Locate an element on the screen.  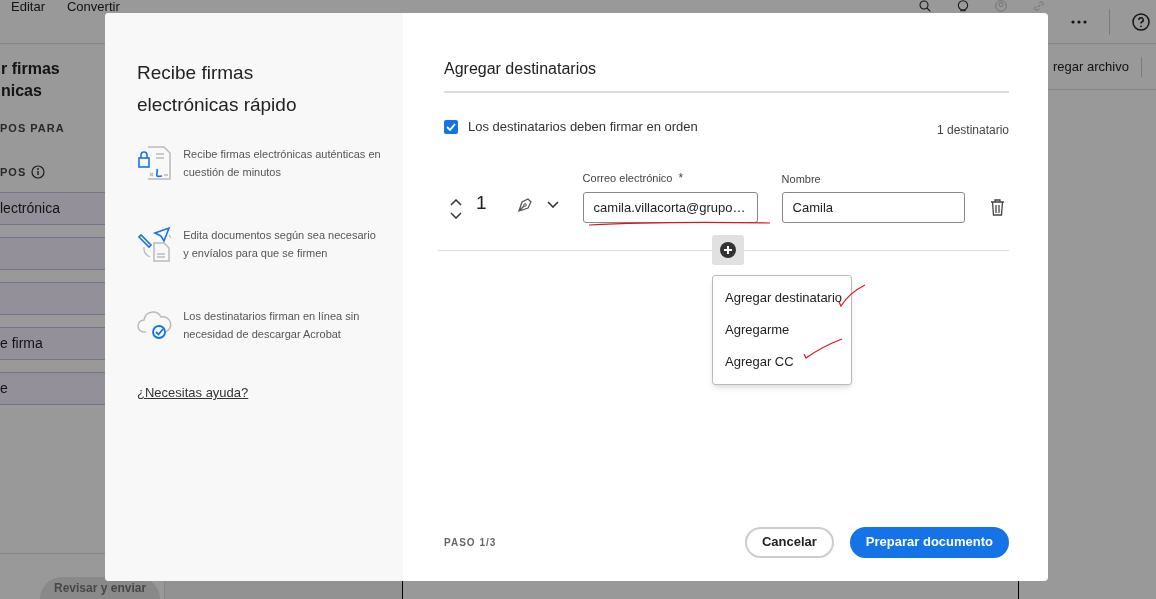
feature-text: Edita documentos según sea necesario y envíalos para que se firmen is located at coordinates (280, 244).